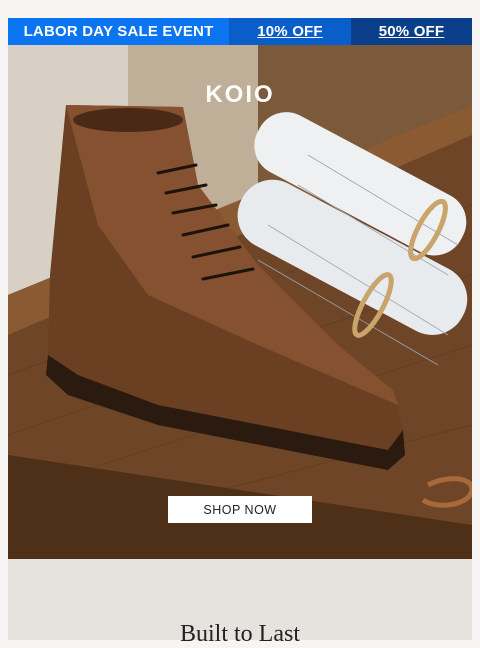 Image resolution: width=480 pixels, height=648 pixels. Describe the element at coordinates (240, 634) in the screenshot. I see `section-heading: Built to Last` at that location.